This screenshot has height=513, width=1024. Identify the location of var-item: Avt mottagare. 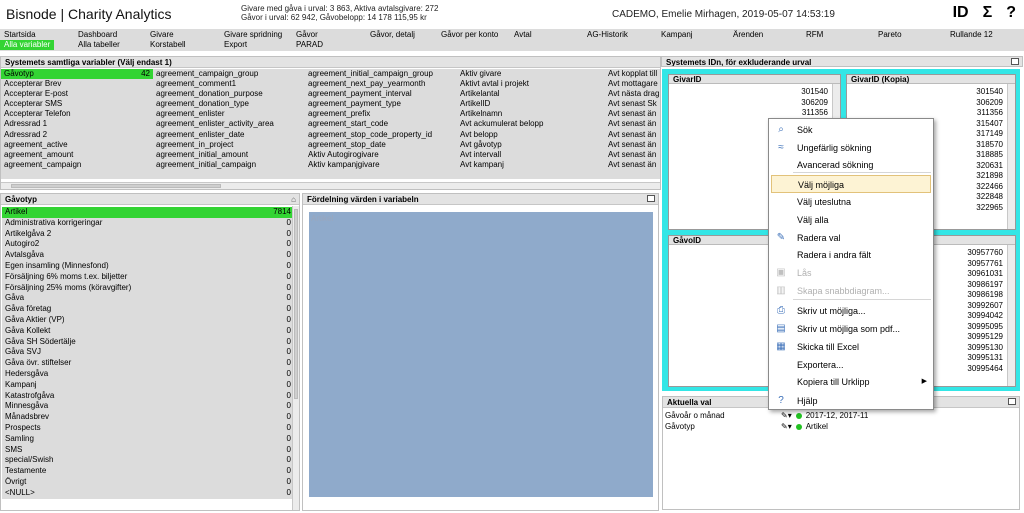
(632, 84).